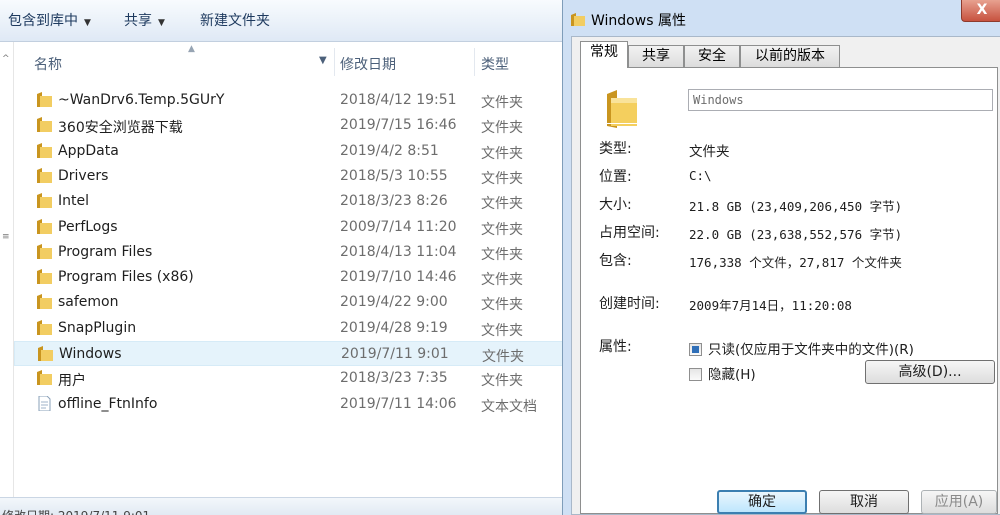 The width and height of the screenshot is (1000, 515). I want to click on created-label: 创建时间:, so click(629, 304).